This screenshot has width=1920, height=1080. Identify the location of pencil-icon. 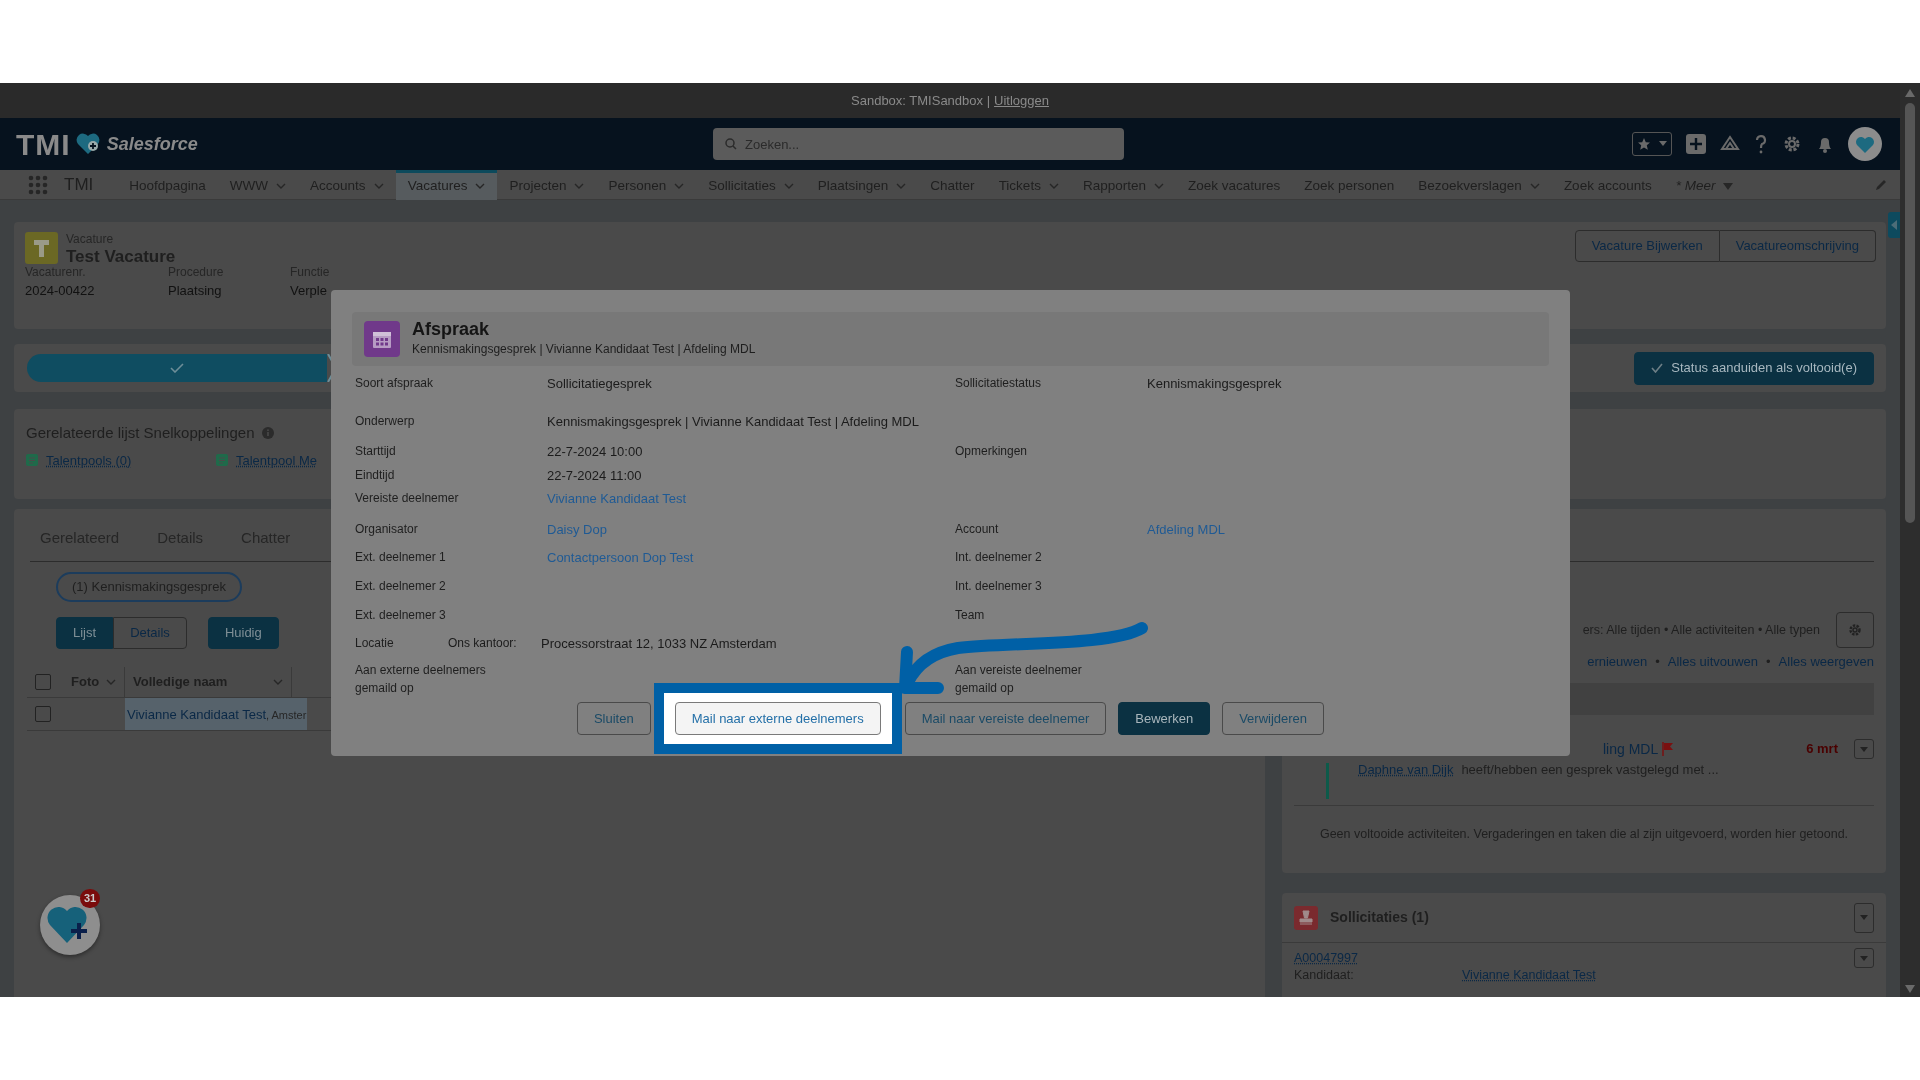
(1881, 184).